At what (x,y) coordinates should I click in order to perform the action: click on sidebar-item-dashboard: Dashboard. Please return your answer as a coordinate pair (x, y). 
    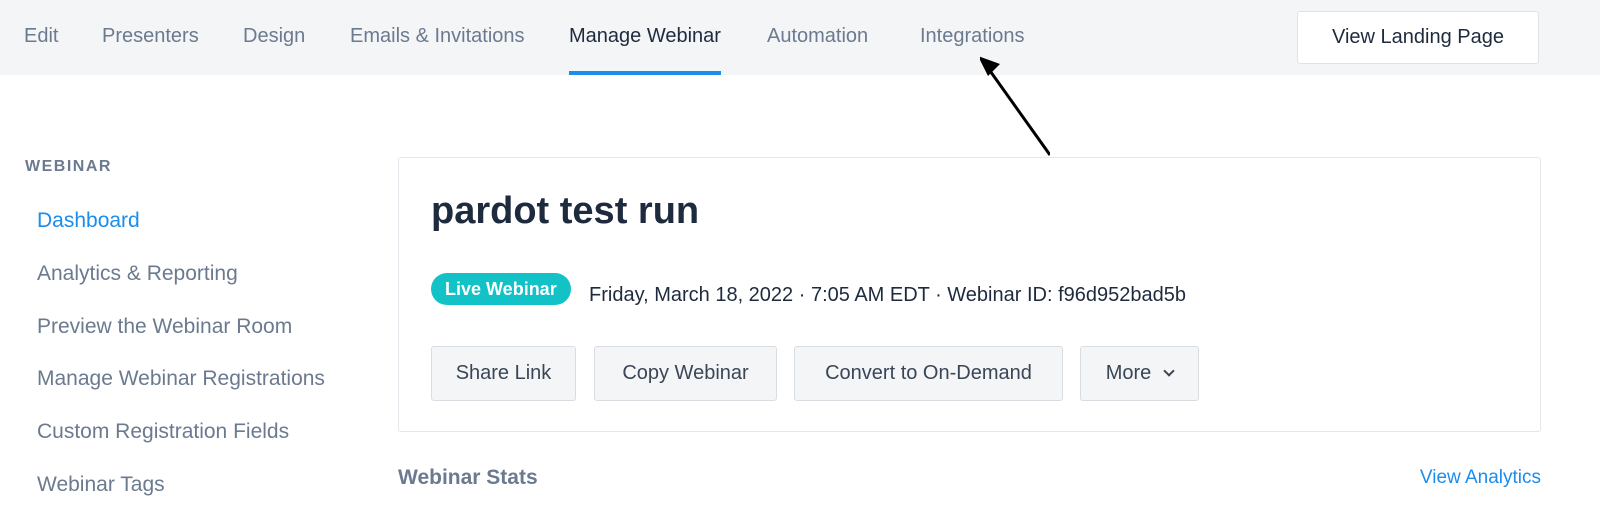
    Looking at the image, I should click on (88, 221).